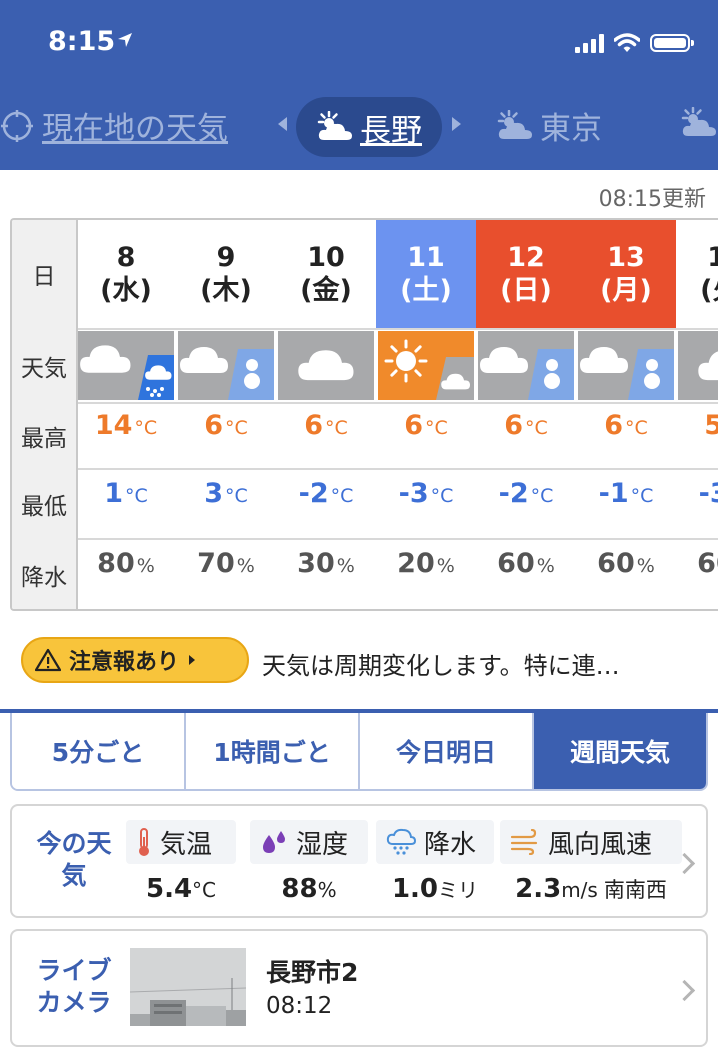  What do you see at coordinates (538, 889) in the screenshot?
I see `wind-value: 2.3` at bounding box center [538, 889].